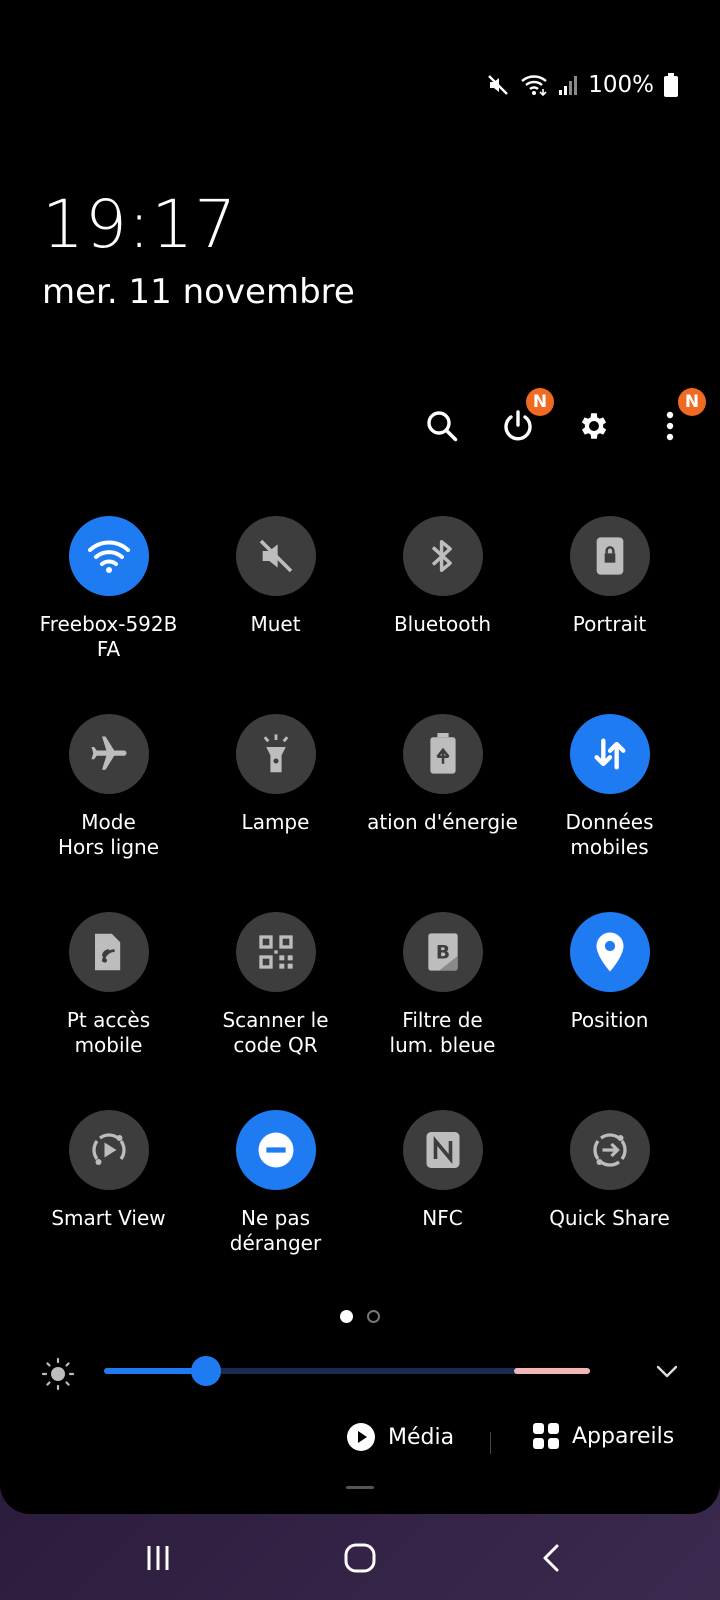  What do you see at coordinates (623, 1436) in the screenshot?
I see `devices-label: Appareils` at bounding box center [623, 1436].